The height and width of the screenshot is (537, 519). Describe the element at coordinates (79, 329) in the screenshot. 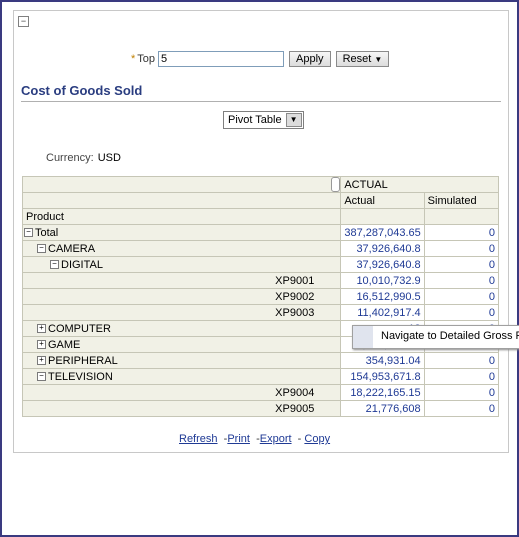

I see `row-label: COMPUTER` at that location.